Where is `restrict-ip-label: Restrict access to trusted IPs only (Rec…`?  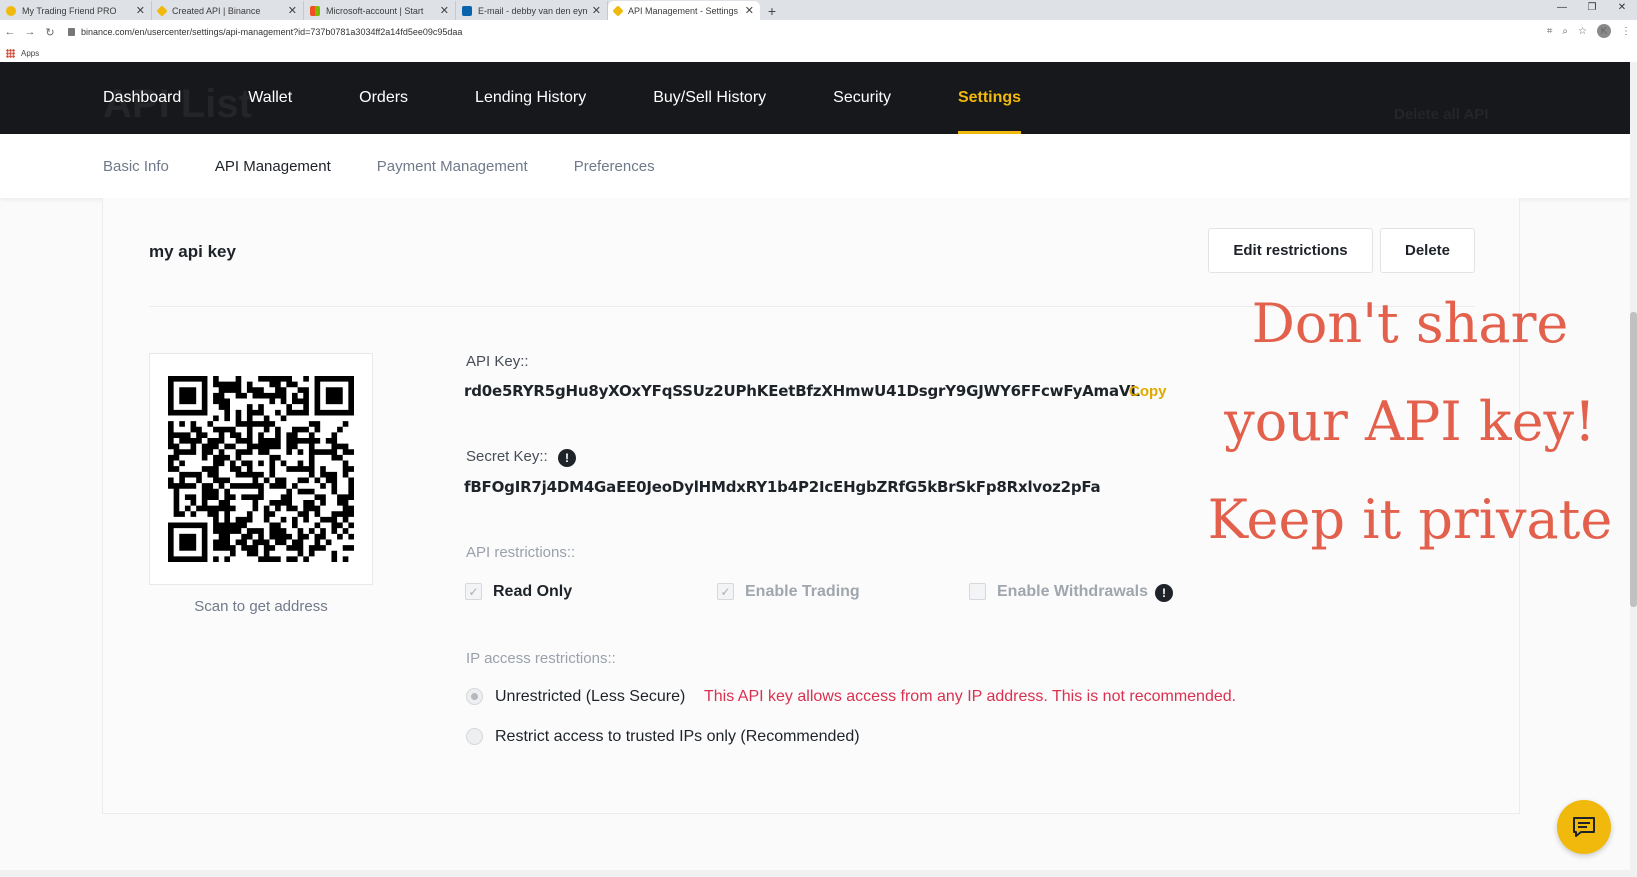
restrict-ip-label: Restrict access to trusted IPs only (Rec… is located at coordinates (677, 736).